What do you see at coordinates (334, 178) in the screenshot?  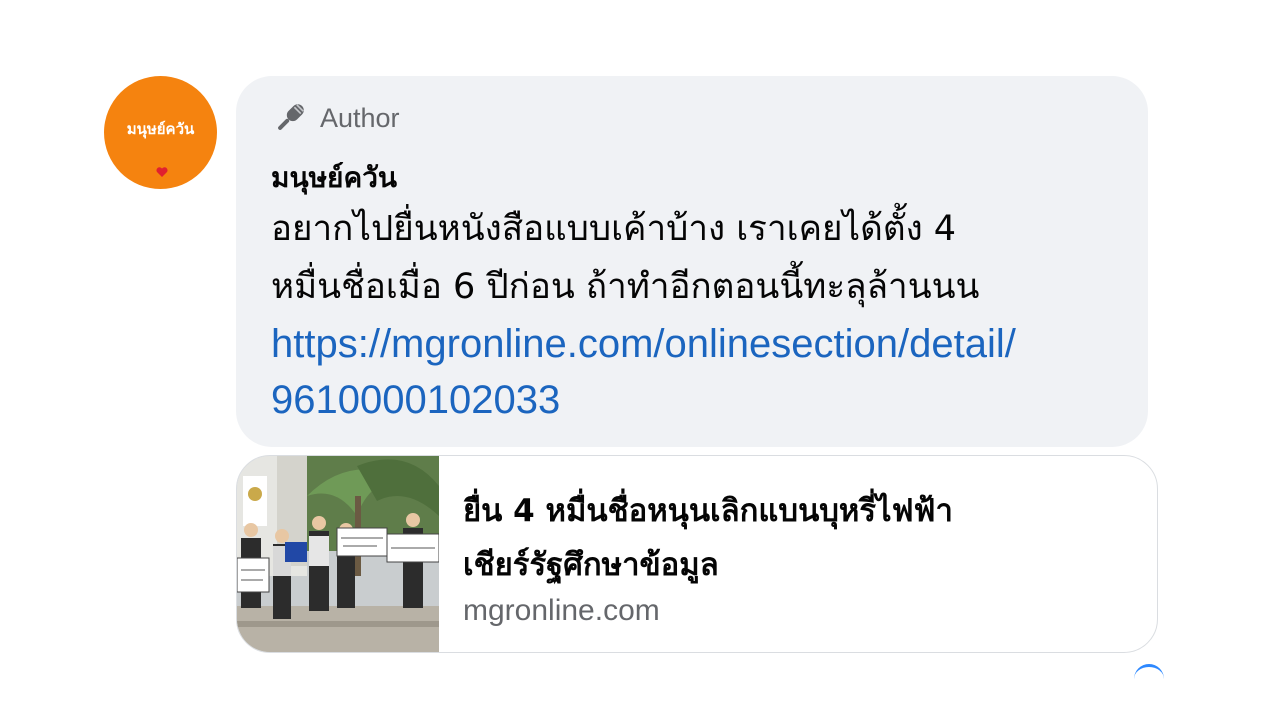 I see `comment-author-name: มนุษย์ควัน` at bounding box center [334, 178].